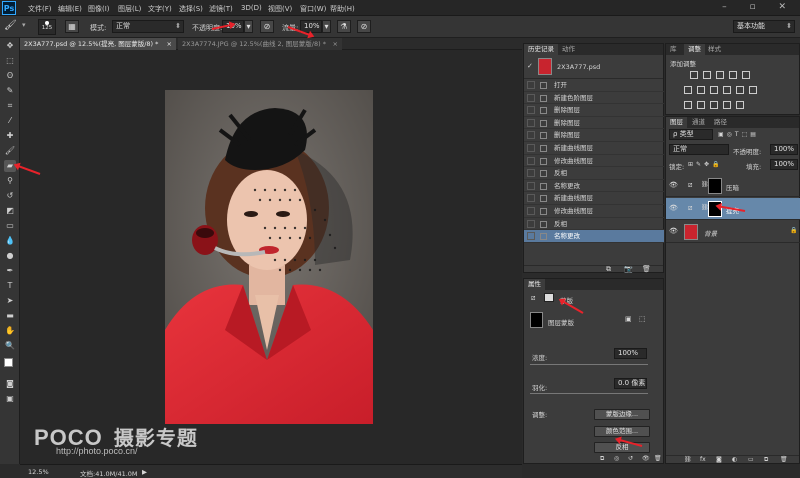 This screenshot has height=478, width=800. Describe the element at coordinates (344, 26) in the screenshot. I see `airbrush-icon: ⚗` at that location.